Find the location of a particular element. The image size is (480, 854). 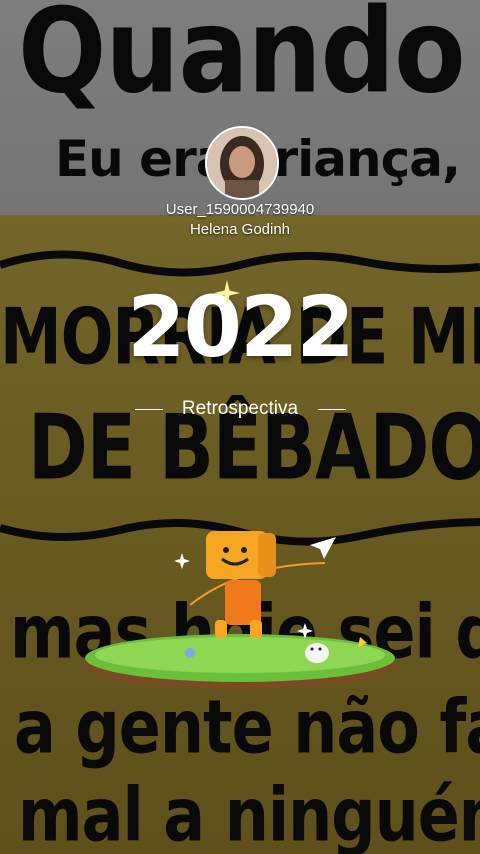

avatar-photo-icon is located at coordinates (242, 163).